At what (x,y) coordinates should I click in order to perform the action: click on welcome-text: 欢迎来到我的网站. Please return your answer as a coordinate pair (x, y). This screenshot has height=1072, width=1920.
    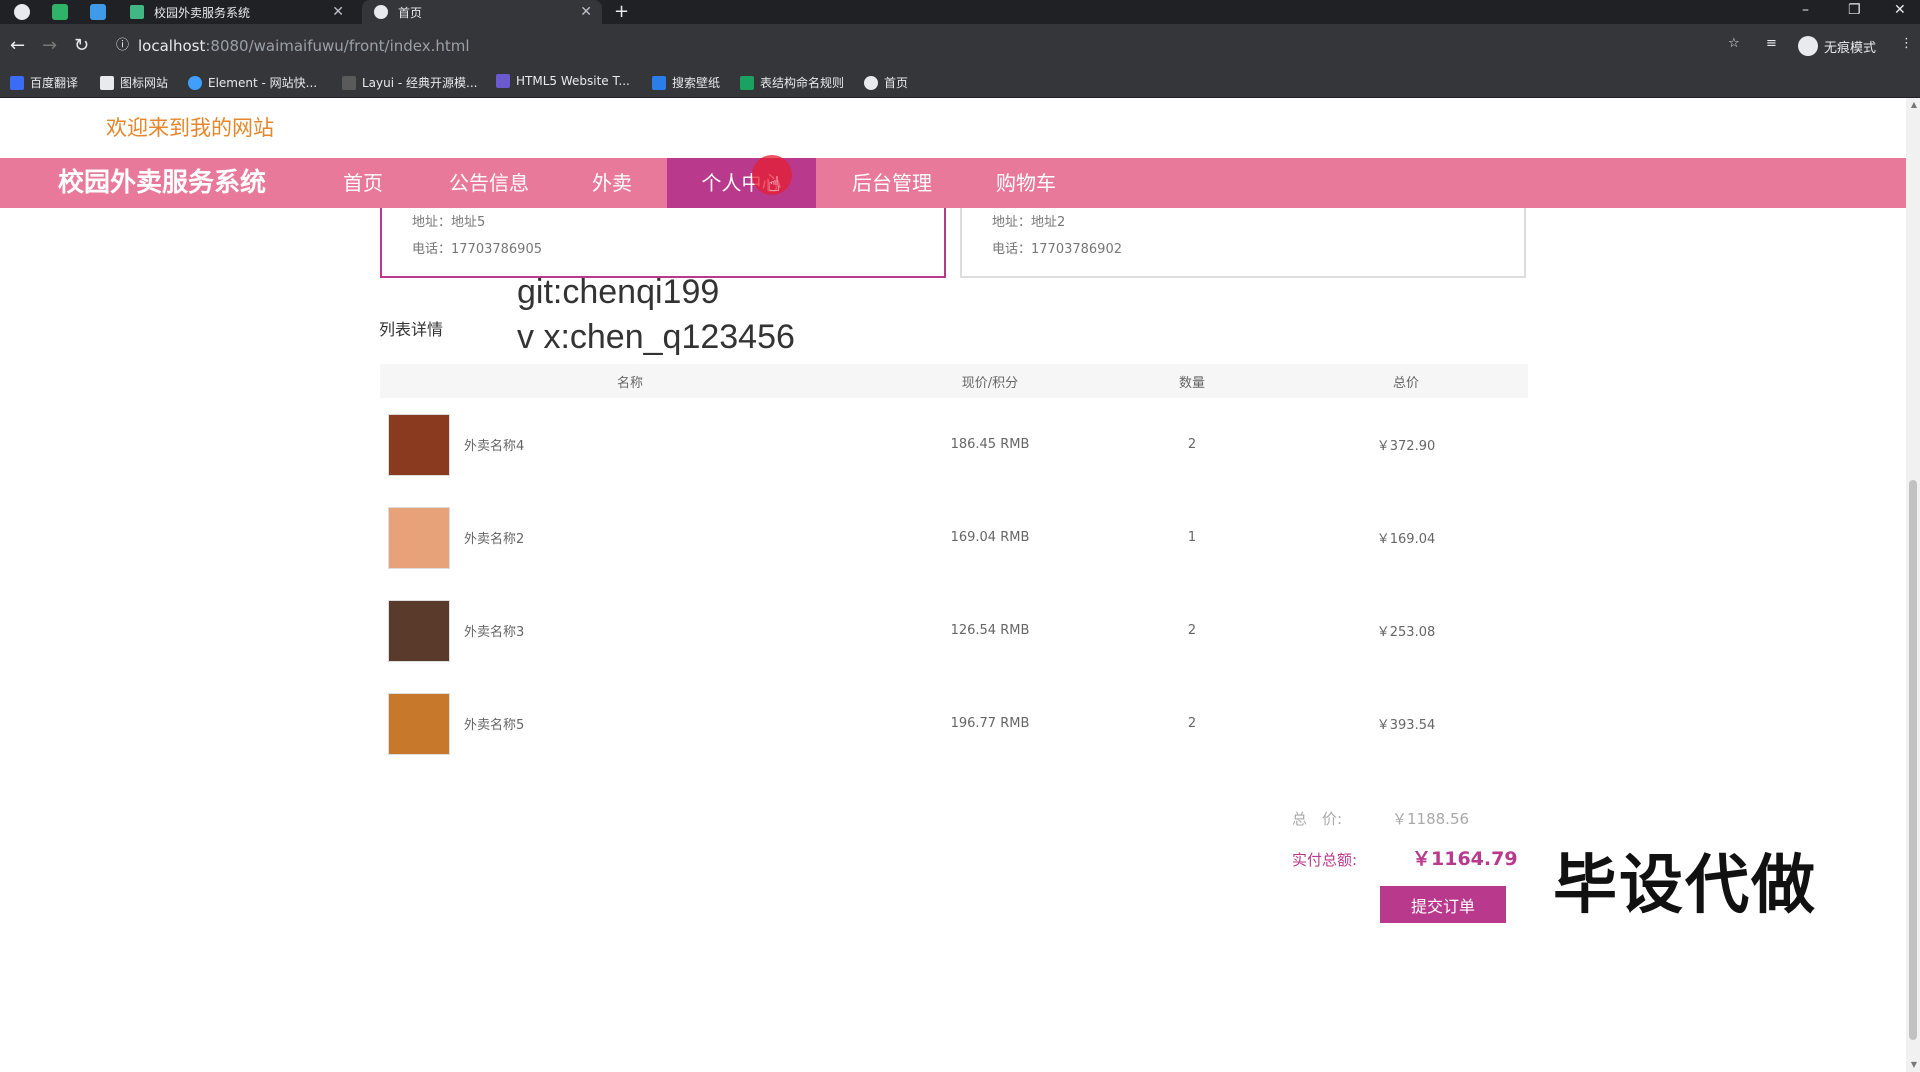
    Looking at the image, I should click on (190, 128).